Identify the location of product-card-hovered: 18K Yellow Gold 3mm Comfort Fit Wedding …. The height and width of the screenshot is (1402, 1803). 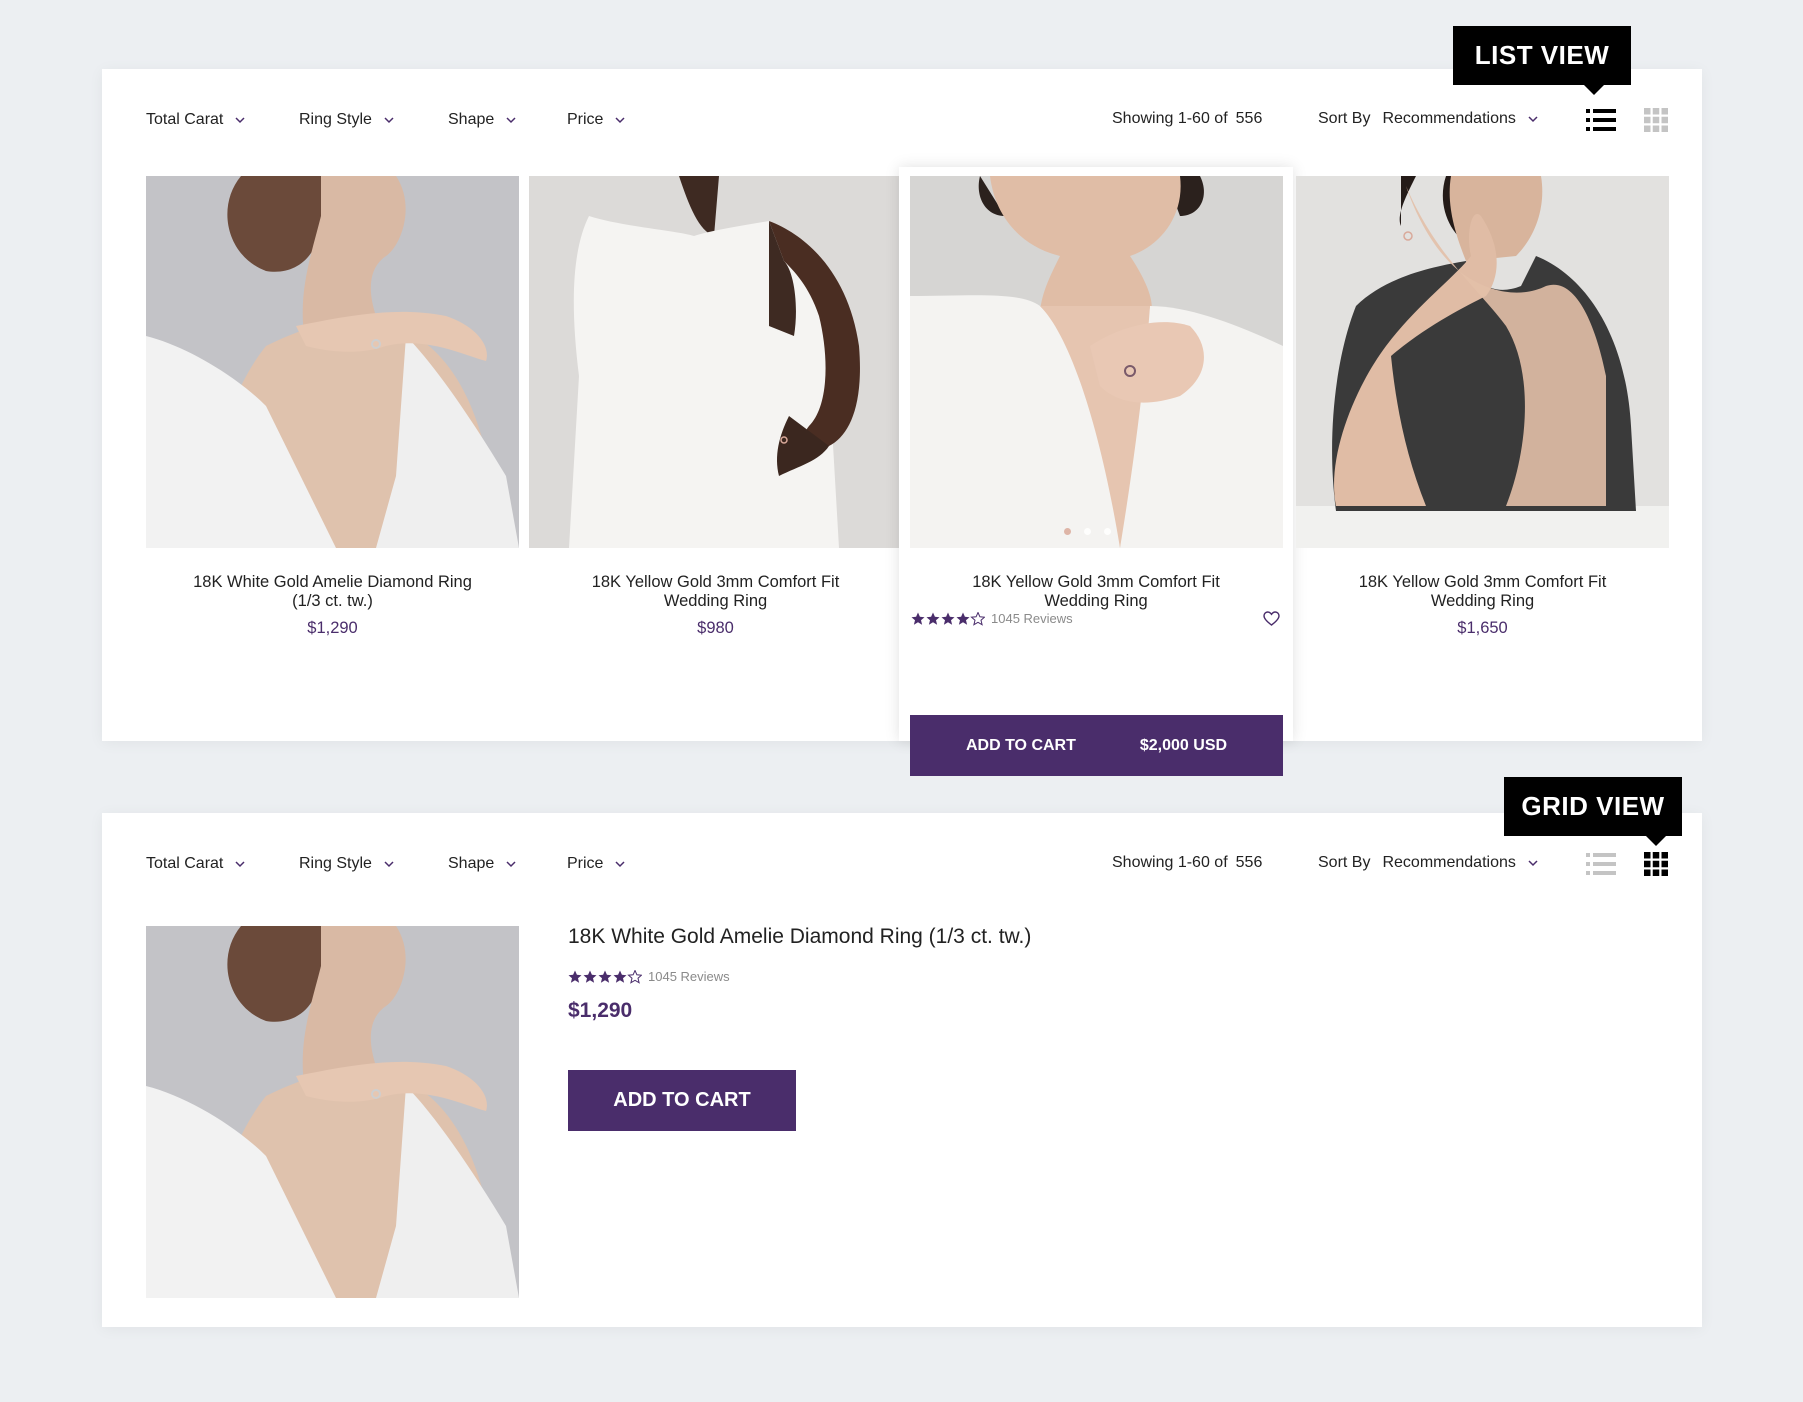
(1096, 471).